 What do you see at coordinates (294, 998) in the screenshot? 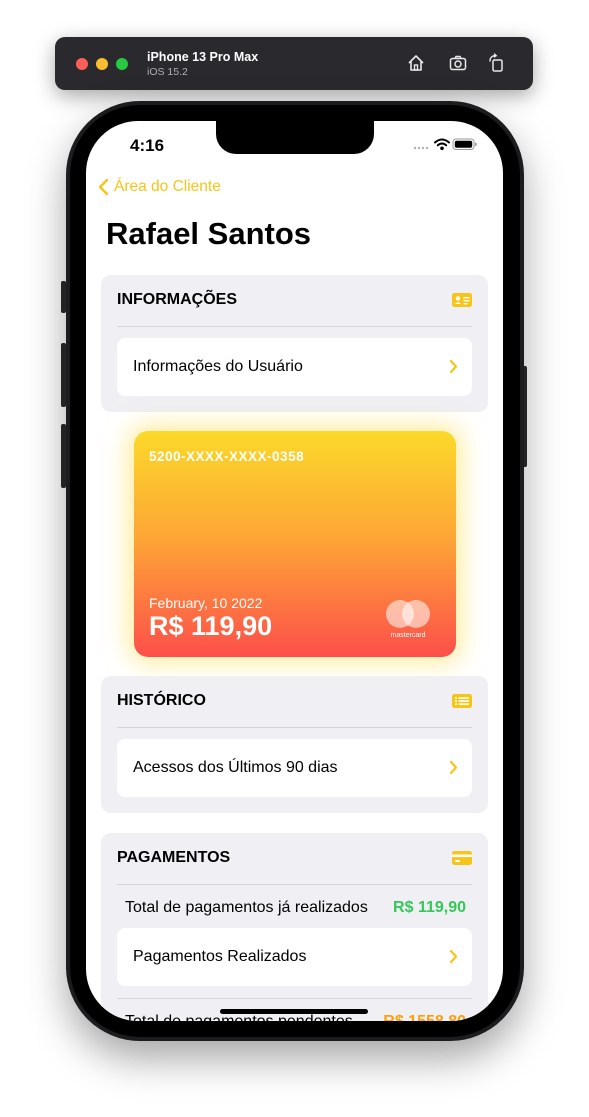
I see `divider` at bounding box center [294, 998].